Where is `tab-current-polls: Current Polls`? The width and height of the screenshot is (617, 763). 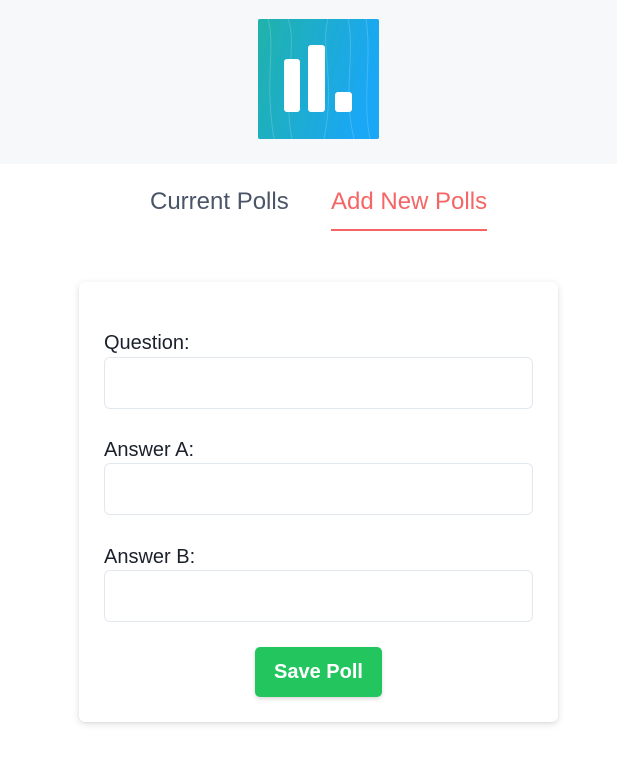 tab-current-polls: Current Polls is located at coordinates (219, 202).